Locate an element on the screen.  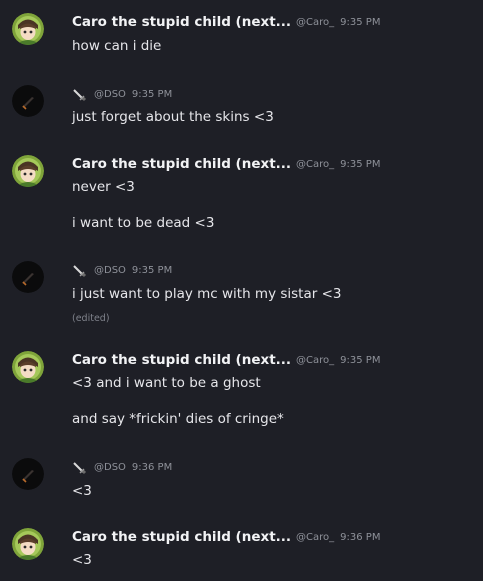
message-text: just forget about the skins <3 is located at coordinates (173, 117).